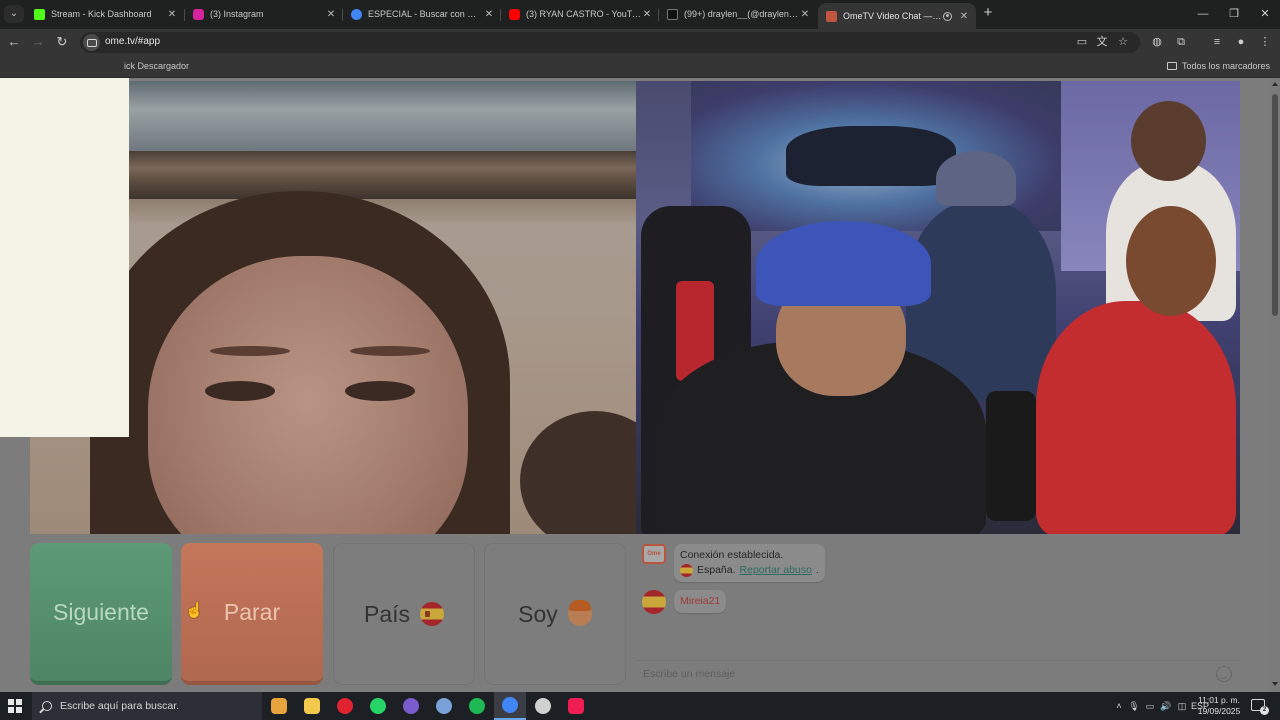 The width and height of the screenshot is (1280, 720). What do you see at coordinates (14, 14) in the screenshot?
I see `tab-search-dropdown: ⌄` at bounding box center [14, 14].